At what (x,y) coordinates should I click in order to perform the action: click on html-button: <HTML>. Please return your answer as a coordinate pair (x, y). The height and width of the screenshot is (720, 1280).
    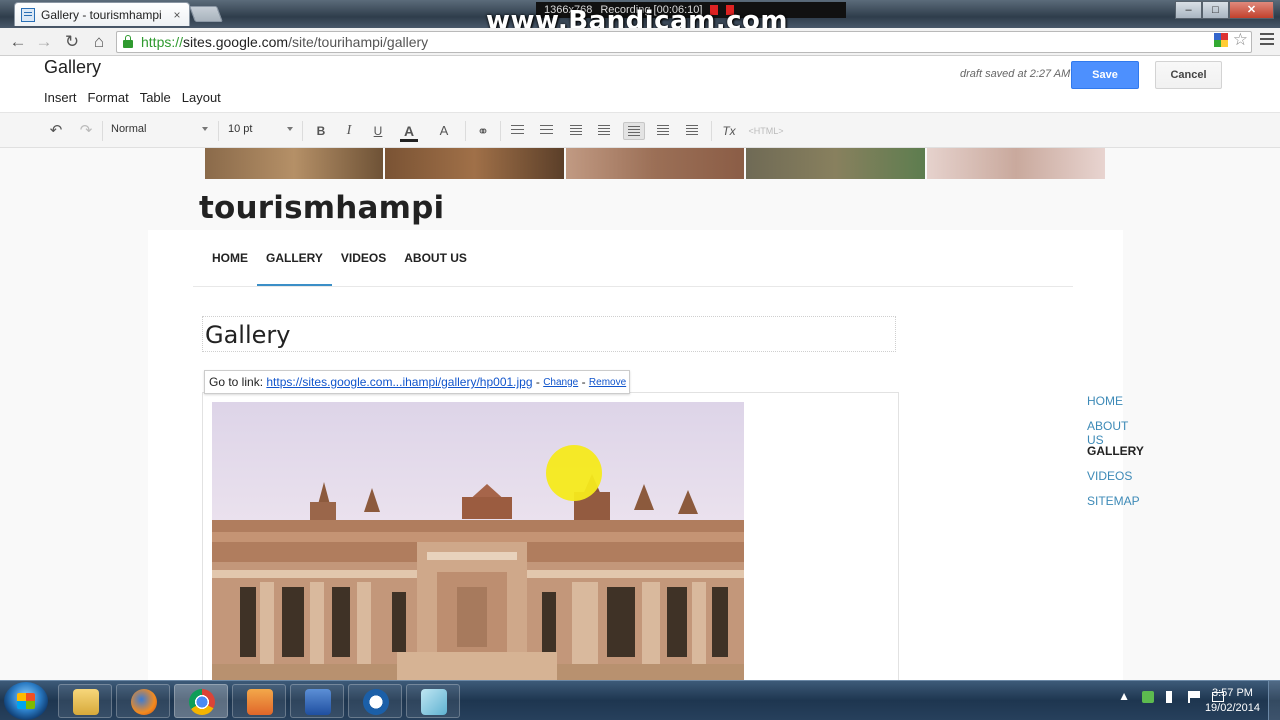
    Looking at the image, I should click on (766, 131).